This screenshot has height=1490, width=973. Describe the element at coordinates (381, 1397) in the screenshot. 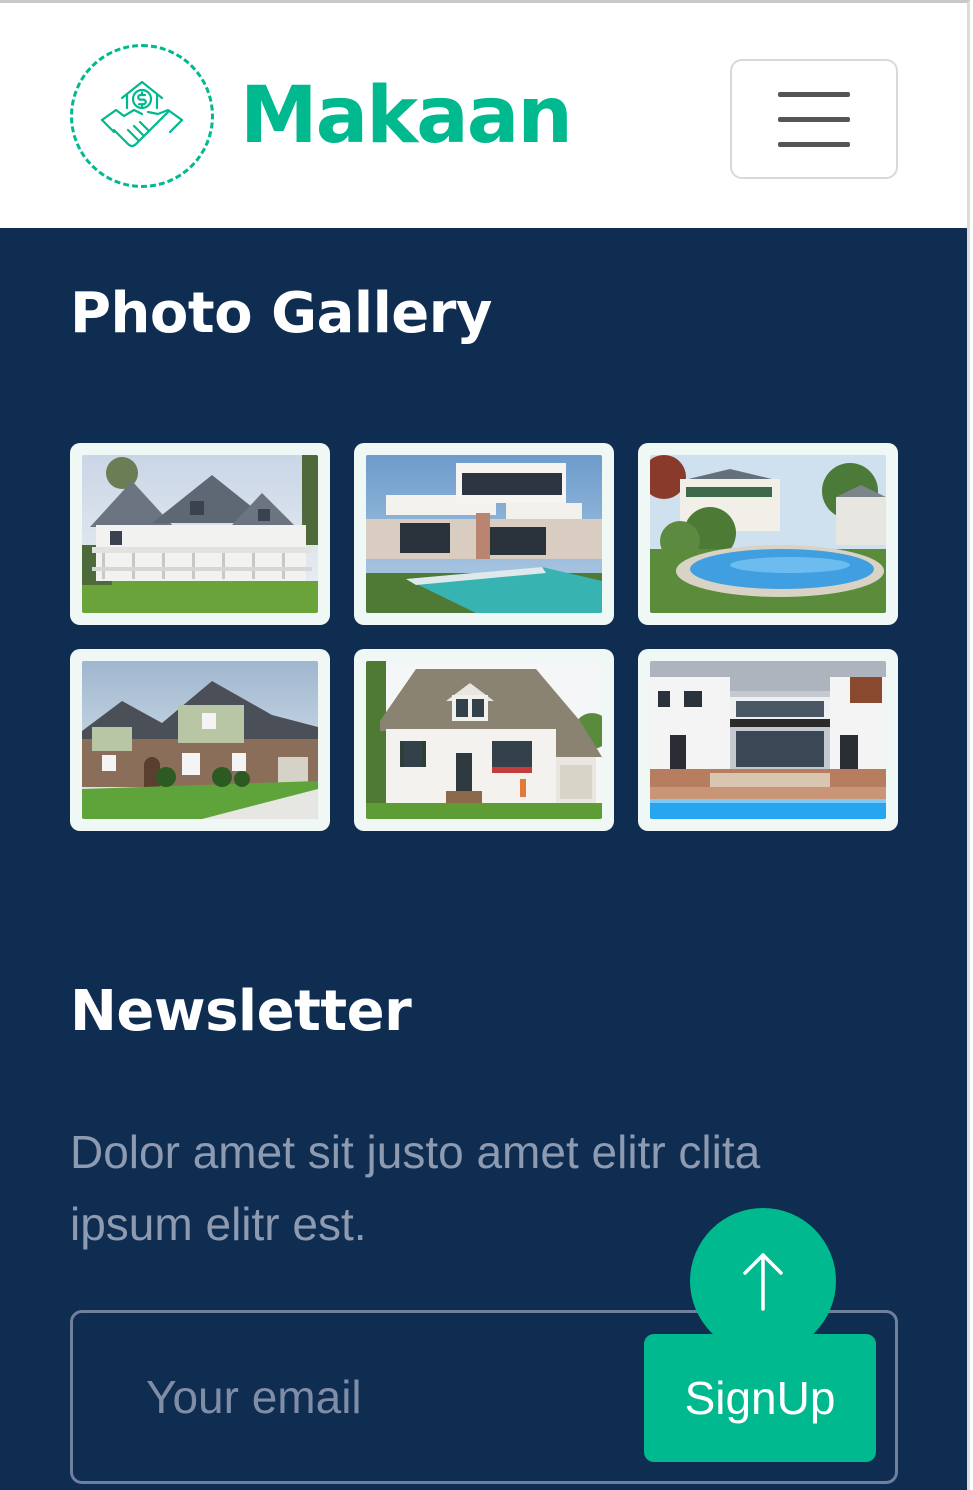

I see `email-input` at that location.